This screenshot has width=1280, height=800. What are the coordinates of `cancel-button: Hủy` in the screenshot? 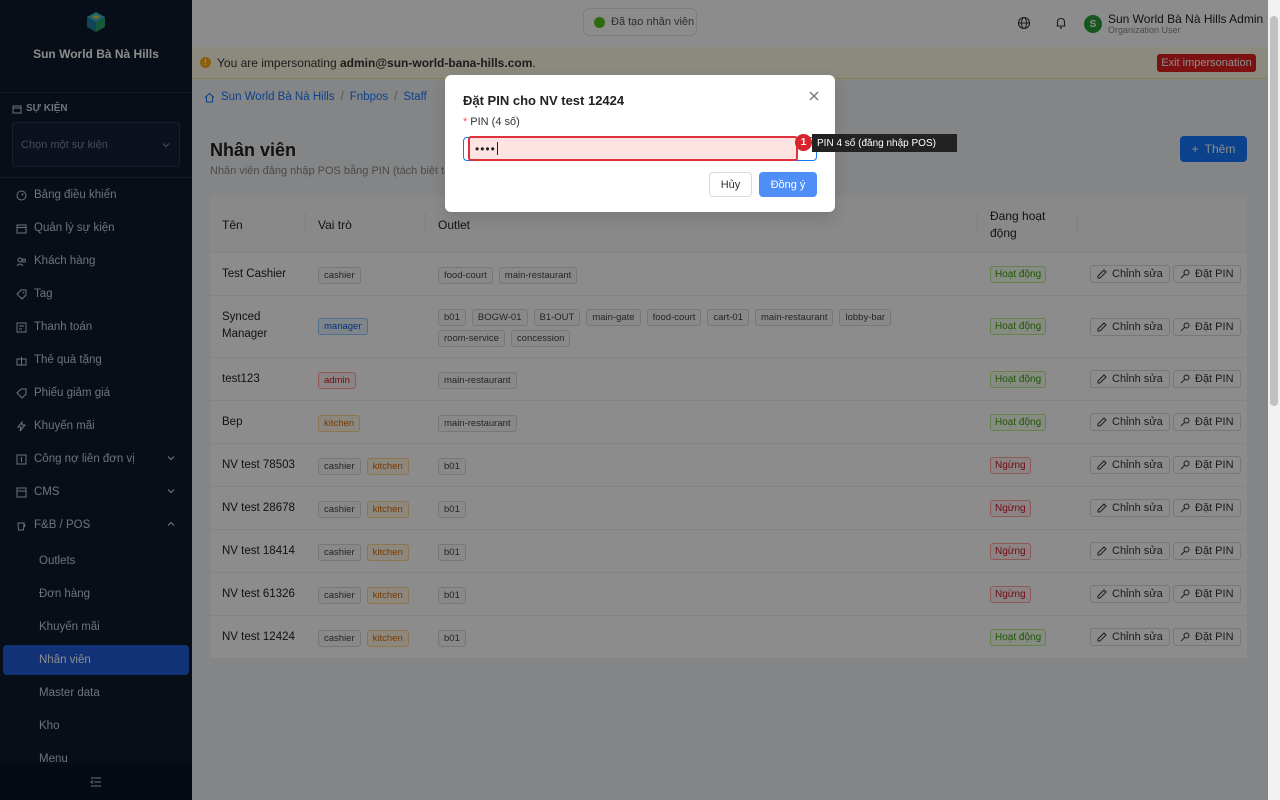 It's located at (730, 184).